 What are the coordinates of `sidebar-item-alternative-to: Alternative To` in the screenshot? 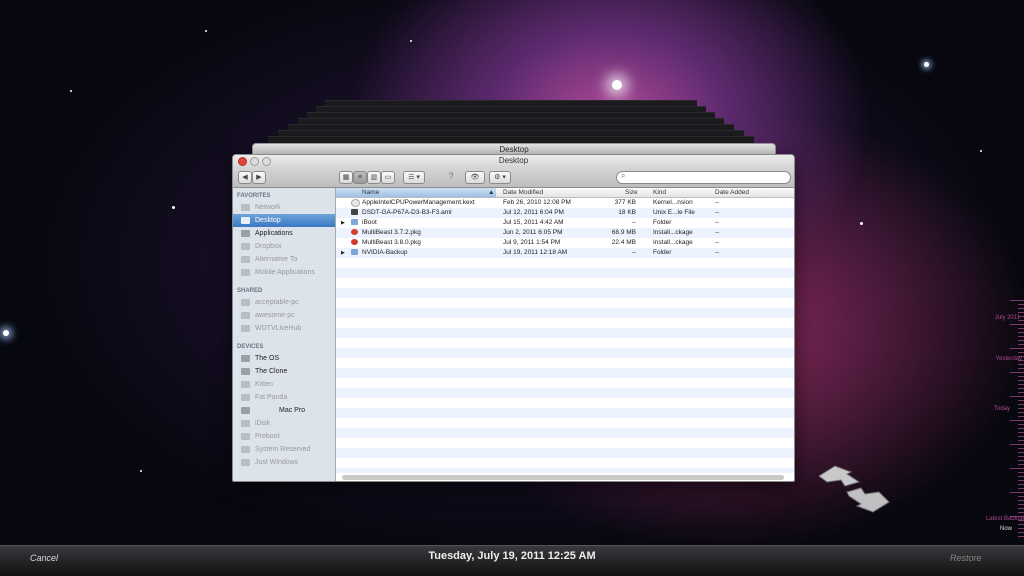 It's located at (284, 259).